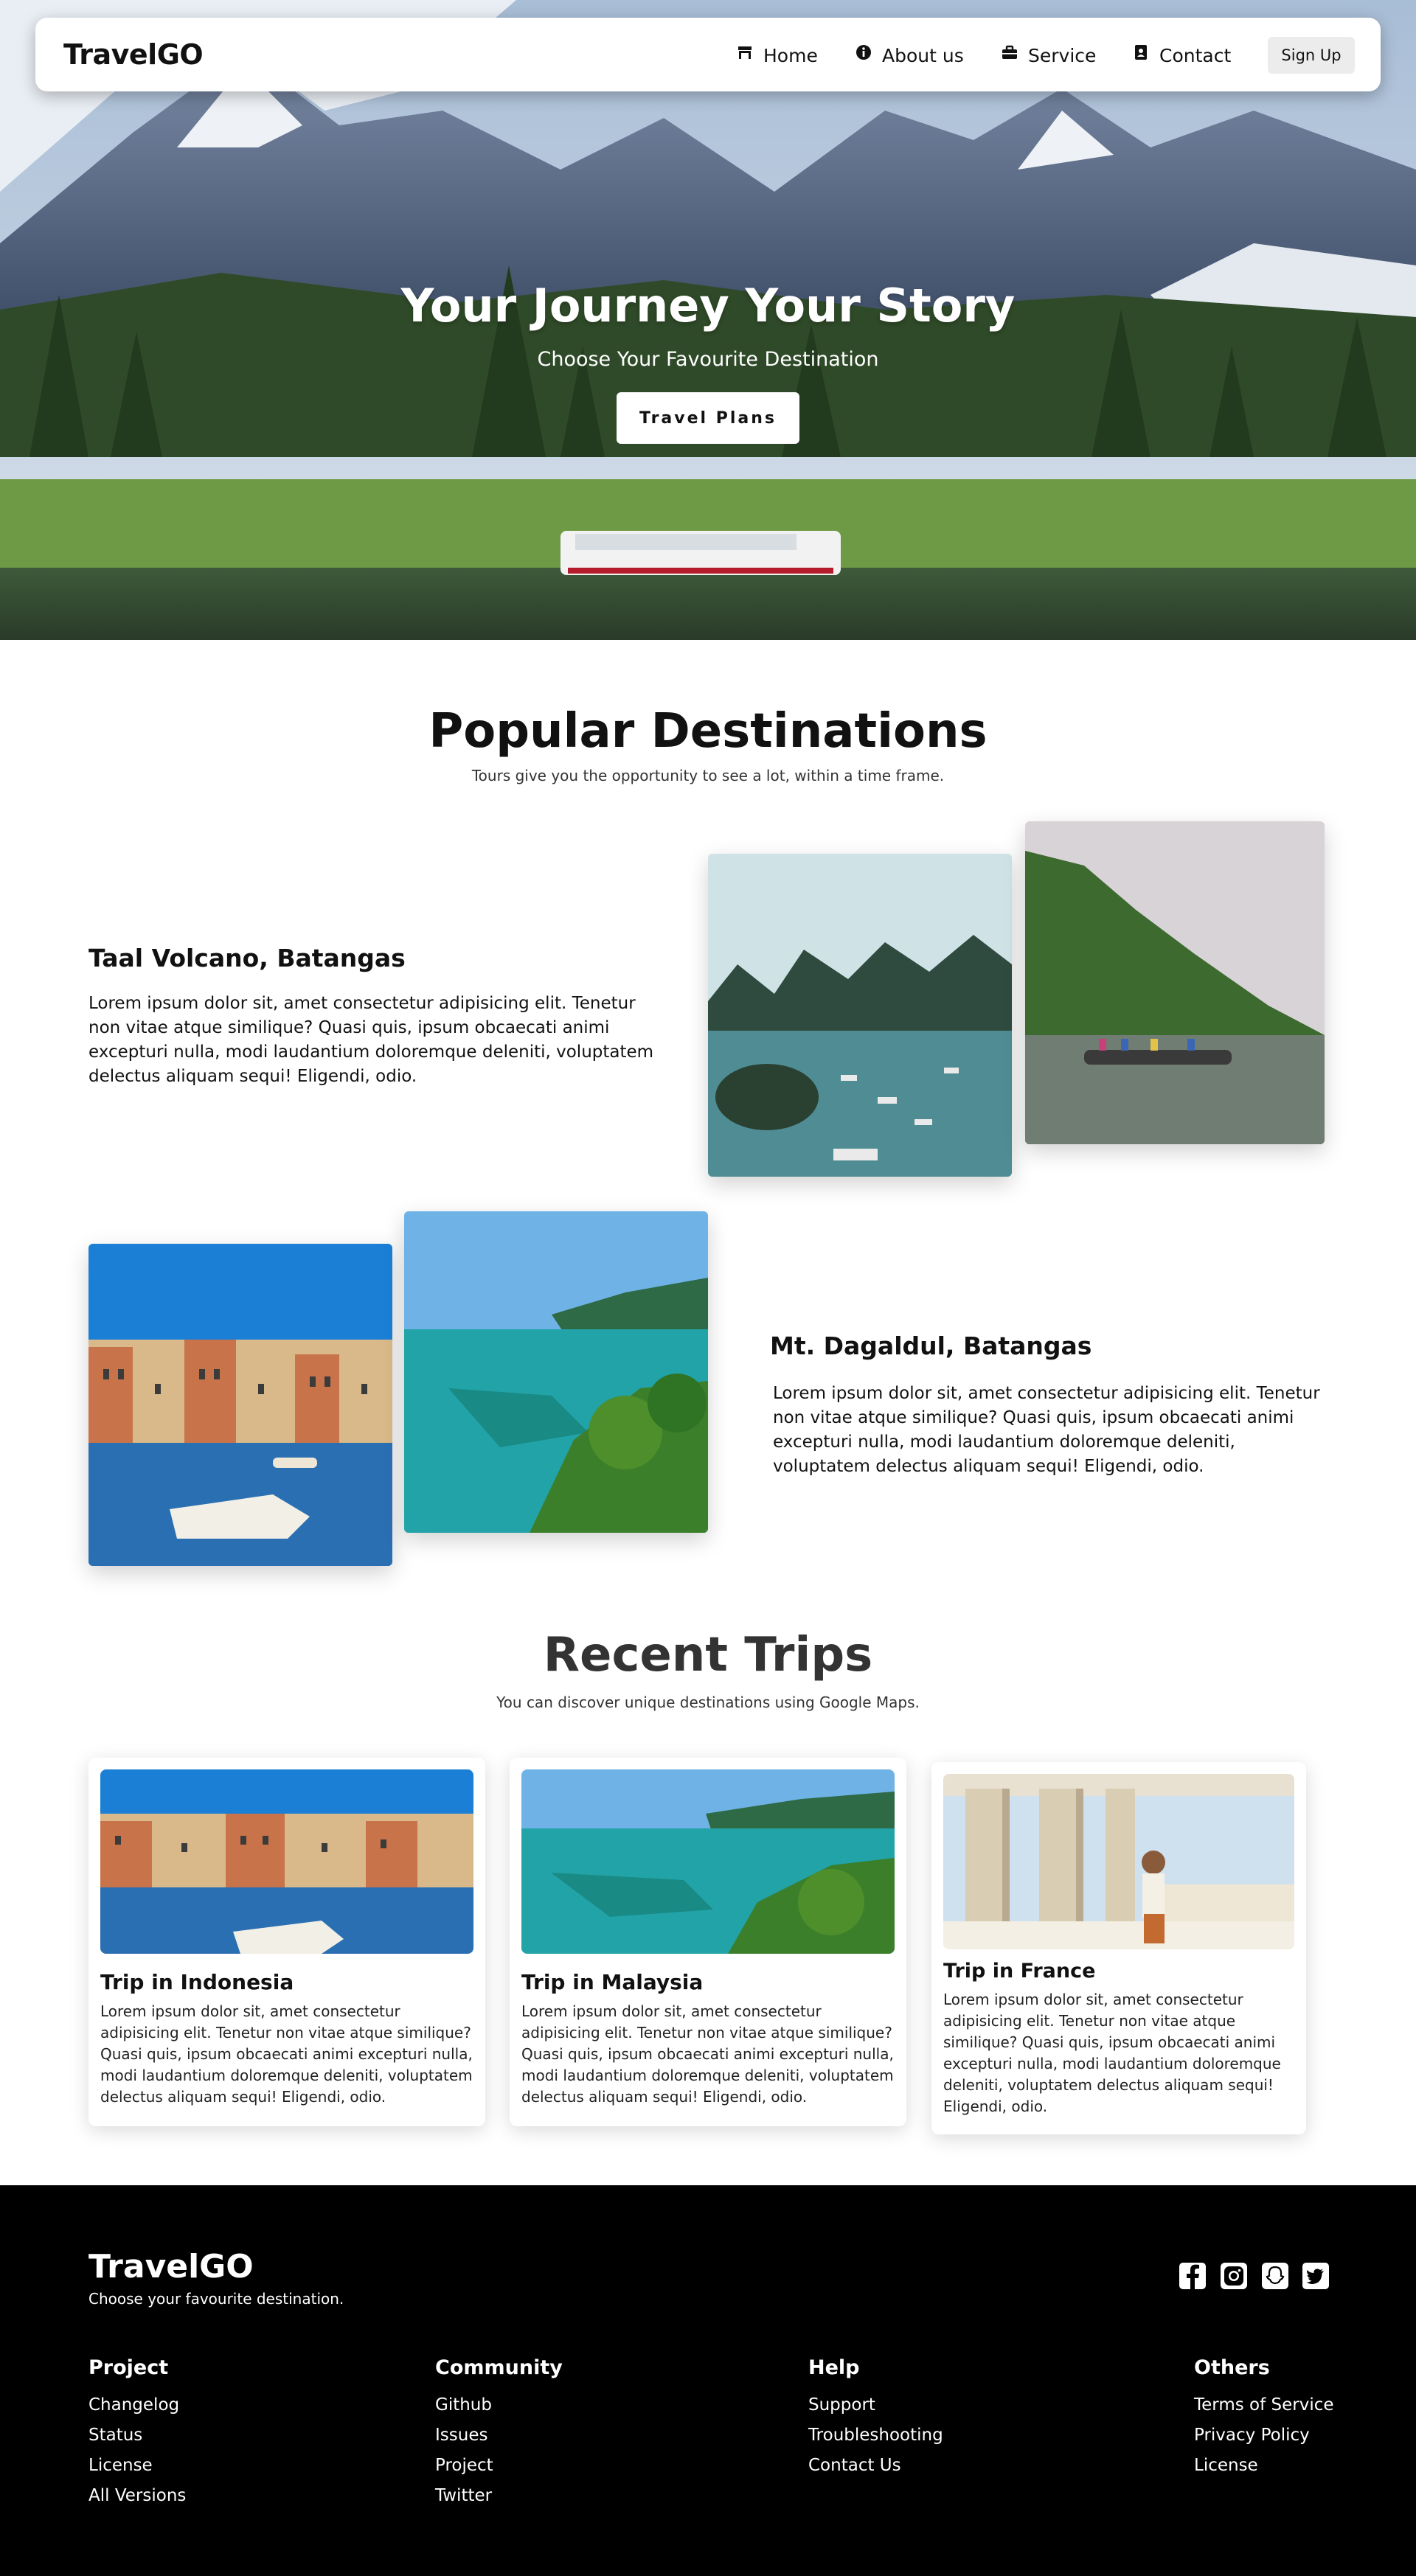 This screenshot has width=1416, height=2576. I want to click on footer-link: Changelog, so click(137, 2411).